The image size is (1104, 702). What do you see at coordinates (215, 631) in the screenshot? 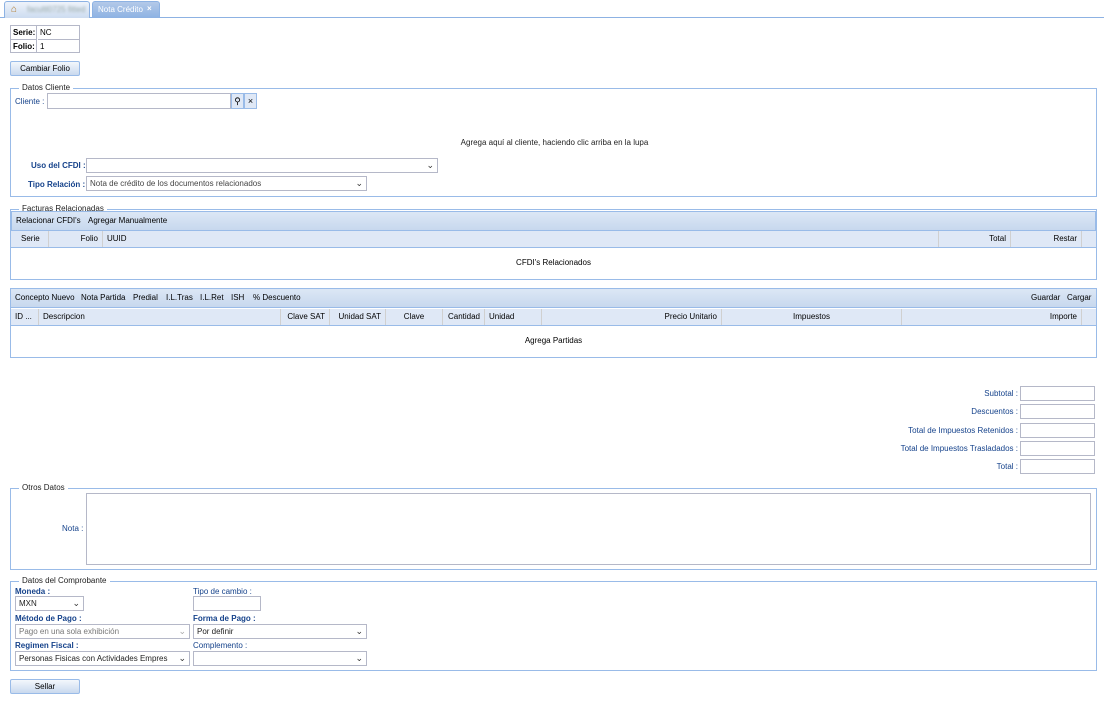
I see `forma-pago-value: Por definir` at bounding box center [215, 631].